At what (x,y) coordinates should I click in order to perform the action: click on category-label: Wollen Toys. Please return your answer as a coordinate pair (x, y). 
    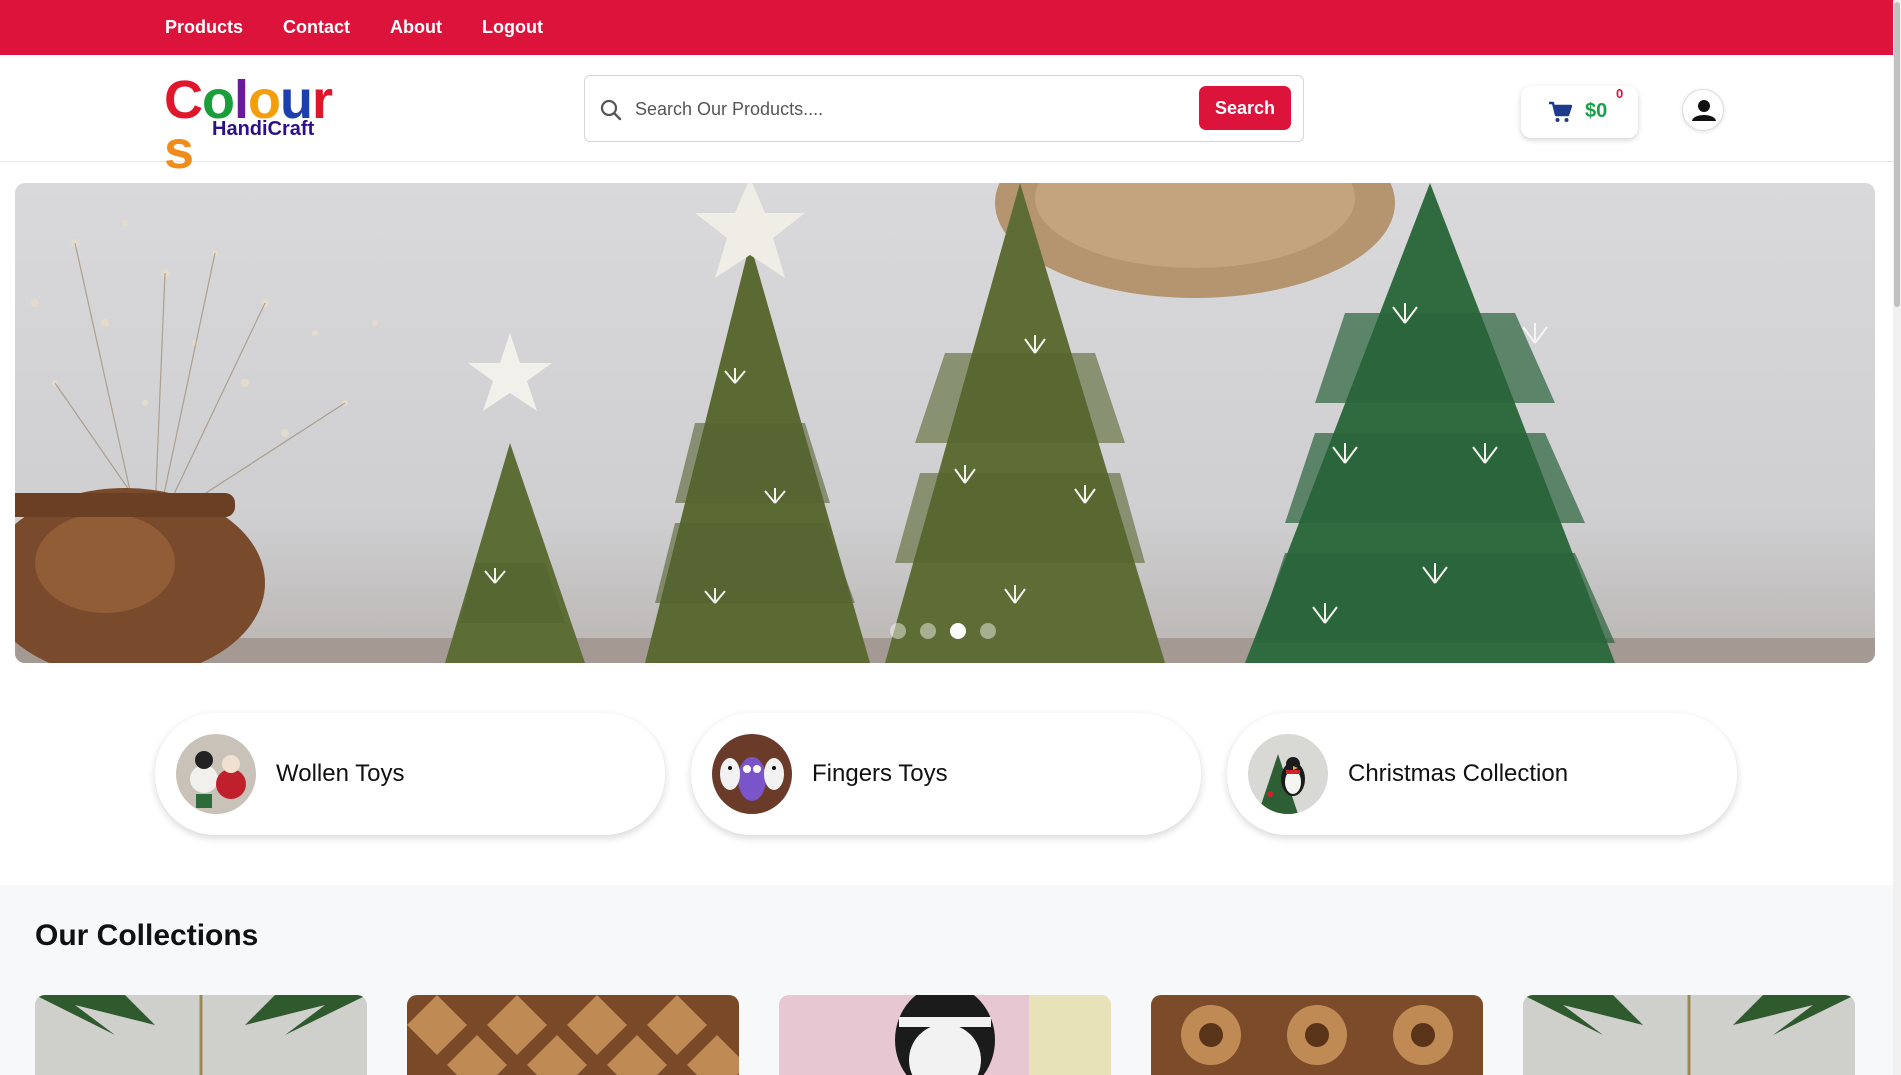
    Looking at the image, I should click on (340, 773).